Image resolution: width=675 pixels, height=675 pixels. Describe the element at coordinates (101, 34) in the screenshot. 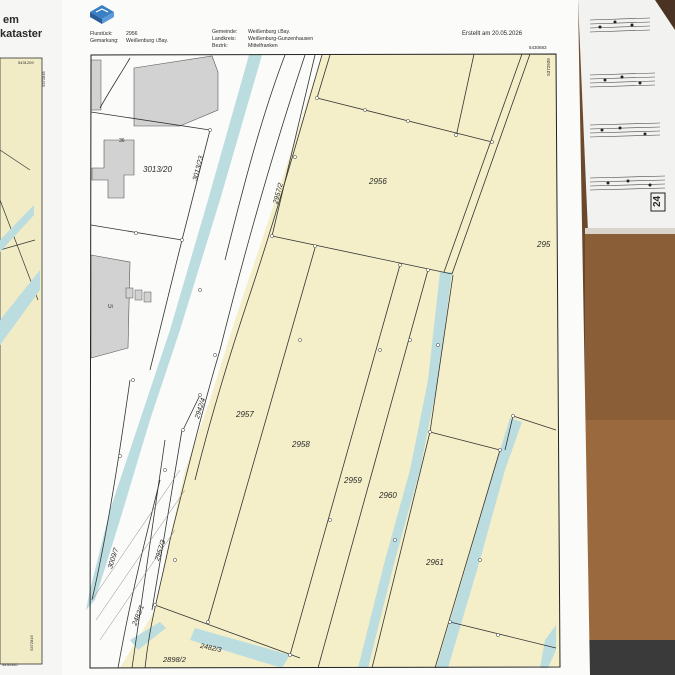

I see `flurstueck-label: Flurstück:` at that location.